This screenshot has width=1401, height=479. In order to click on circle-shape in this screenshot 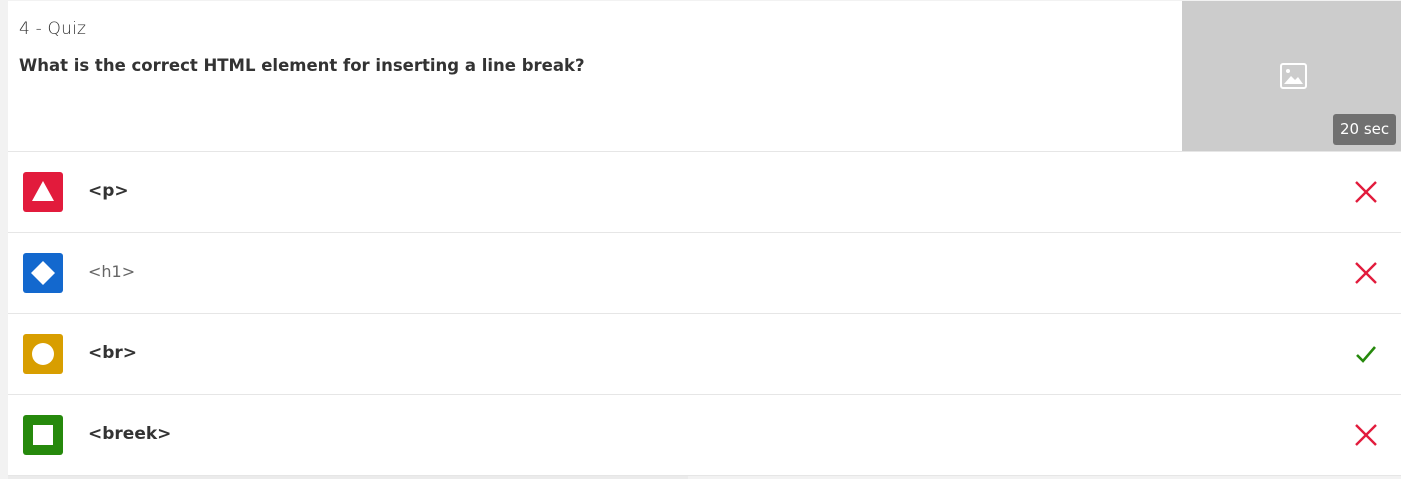, I will do `click(43, 354)`.